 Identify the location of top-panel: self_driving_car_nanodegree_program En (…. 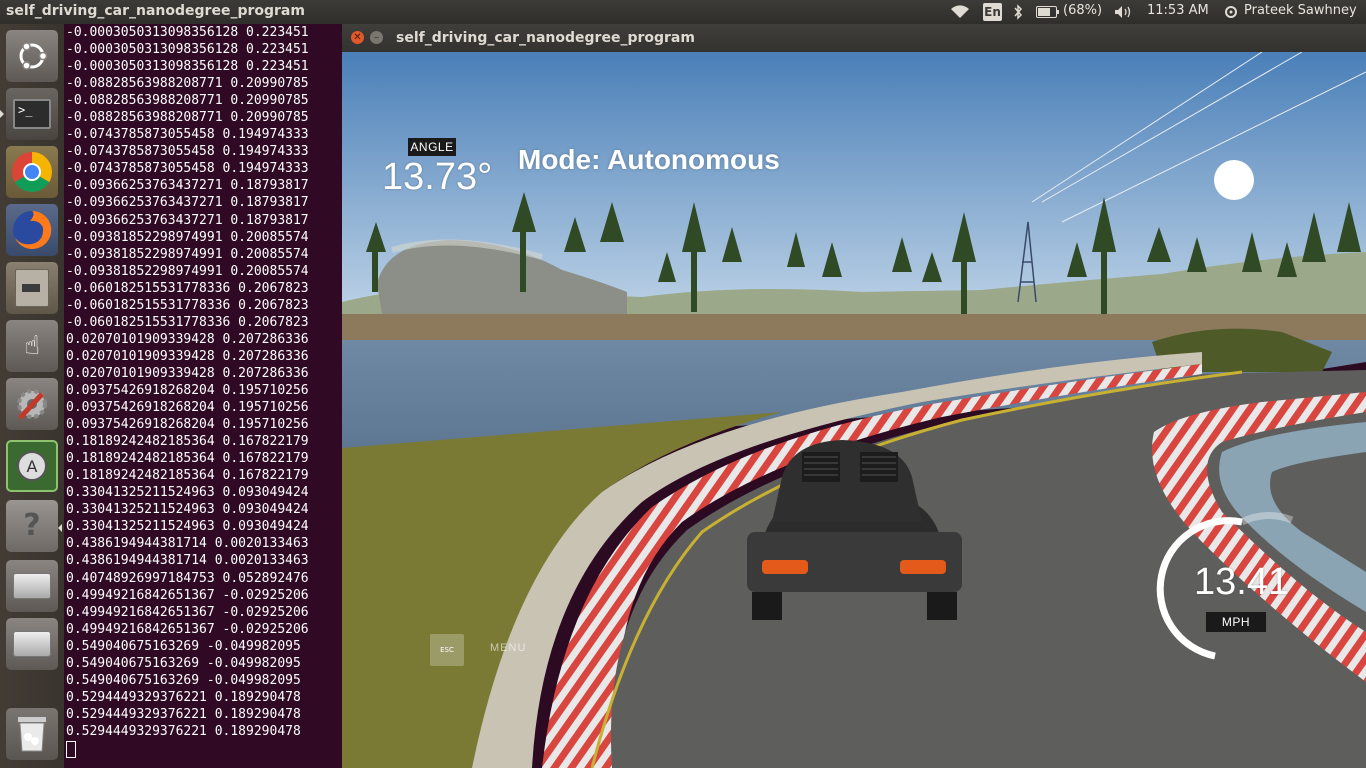
(683, 12).